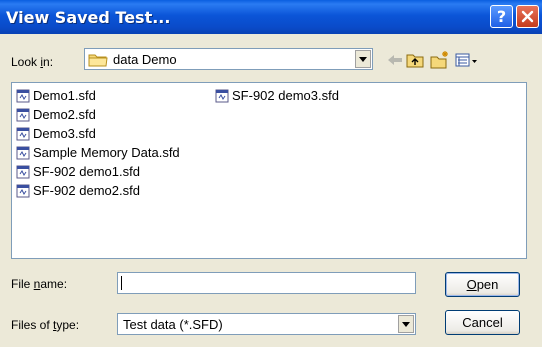 The height and width of the screenshot is (347, 542). I want to click on cancel-button: Cancel, so click(482, 322).